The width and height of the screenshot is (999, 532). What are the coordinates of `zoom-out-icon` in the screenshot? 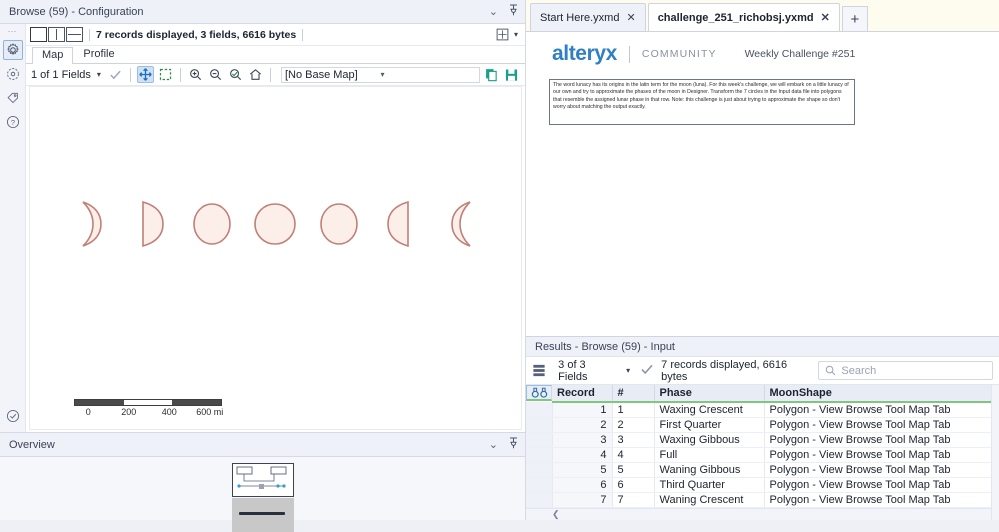 It's located at (215, 74).